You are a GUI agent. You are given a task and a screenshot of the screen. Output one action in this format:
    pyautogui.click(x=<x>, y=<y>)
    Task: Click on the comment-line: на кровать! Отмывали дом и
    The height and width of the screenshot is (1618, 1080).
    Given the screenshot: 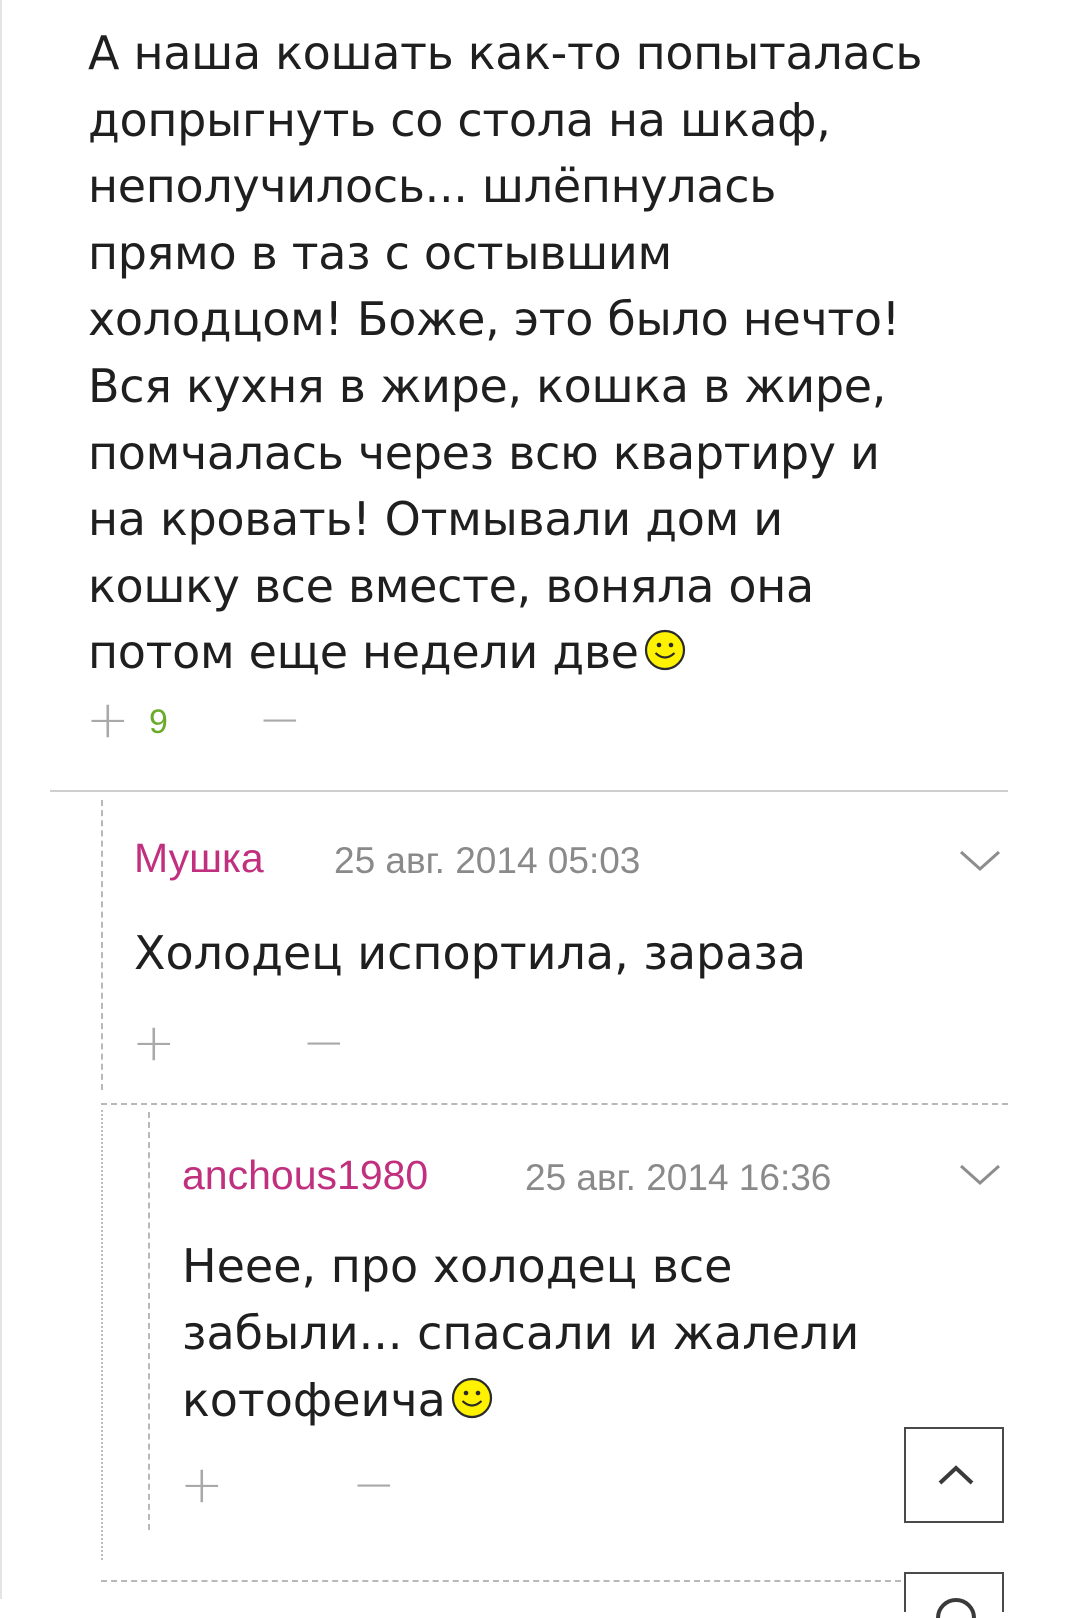 What is the action you would take?
    pyautogui.click(x=435, y=519)
    